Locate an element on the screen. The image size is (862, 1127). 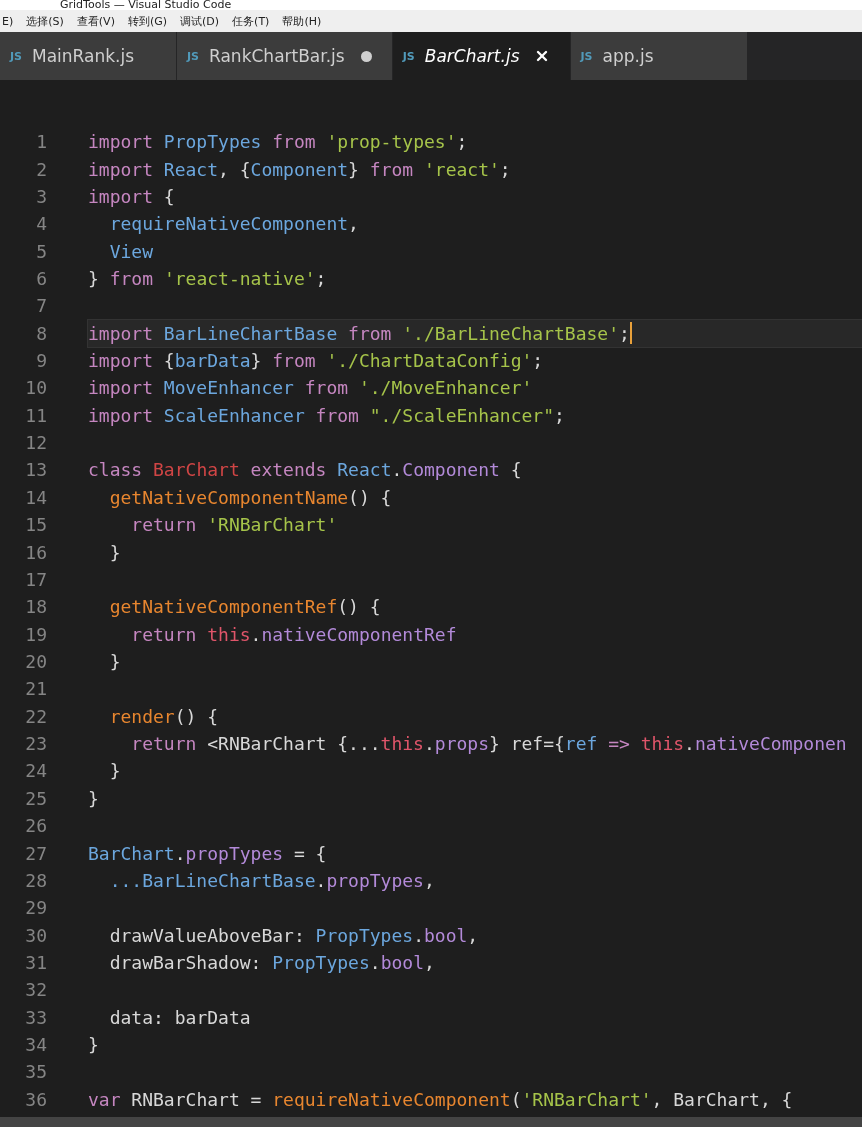
text-cursor is located at coordinates (630, 333).